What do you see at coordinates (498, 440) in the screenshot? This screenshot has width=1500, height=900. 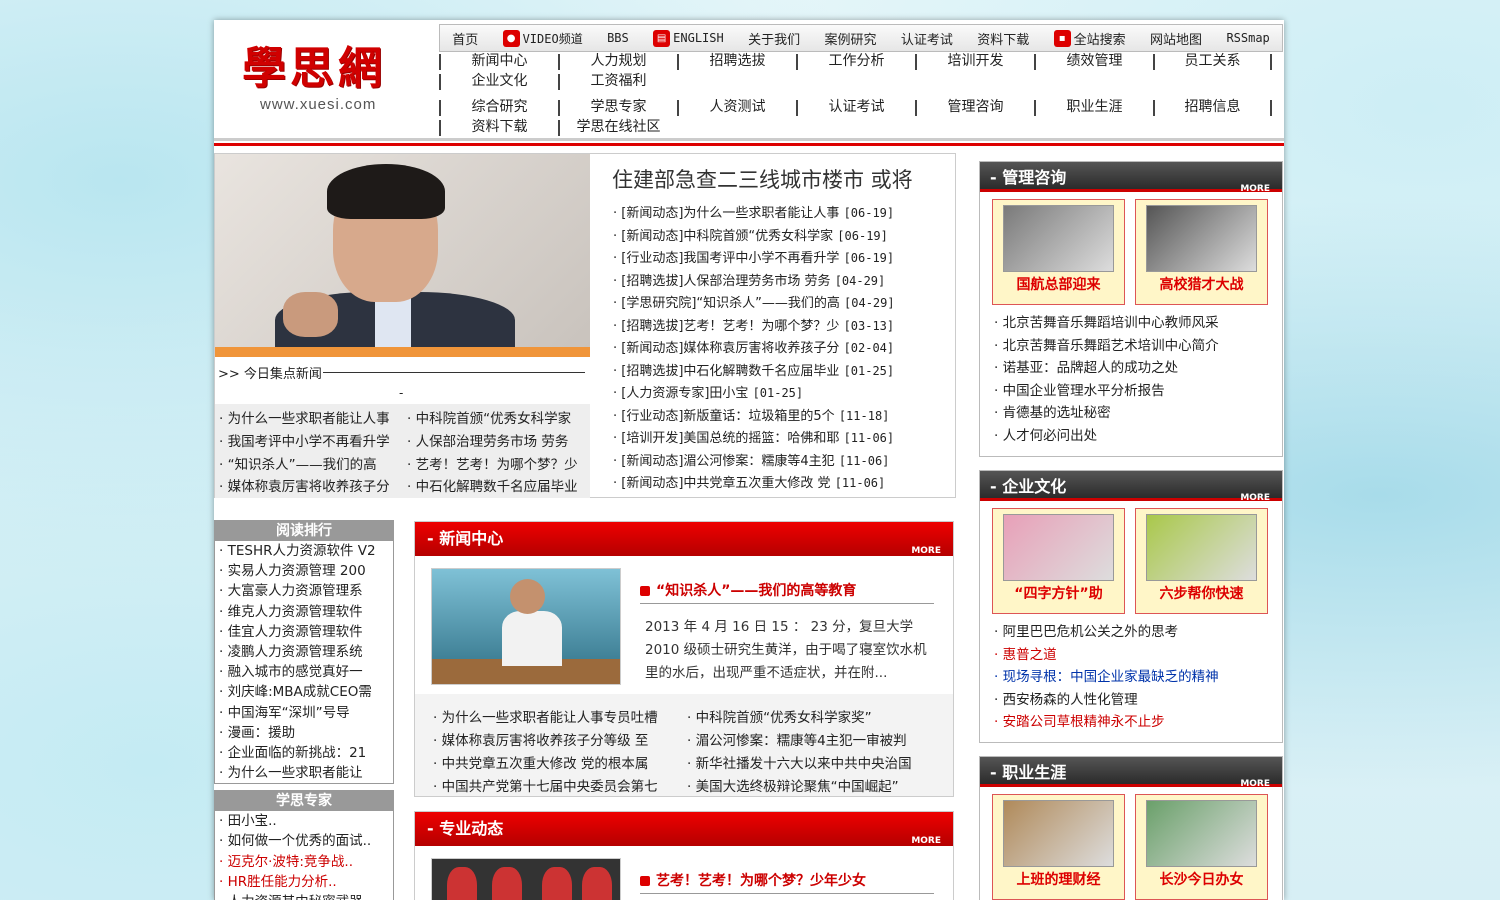 I see `focus-list-item: · 人保部治理劳务市场 劳务` at bounding box center [498, 440].